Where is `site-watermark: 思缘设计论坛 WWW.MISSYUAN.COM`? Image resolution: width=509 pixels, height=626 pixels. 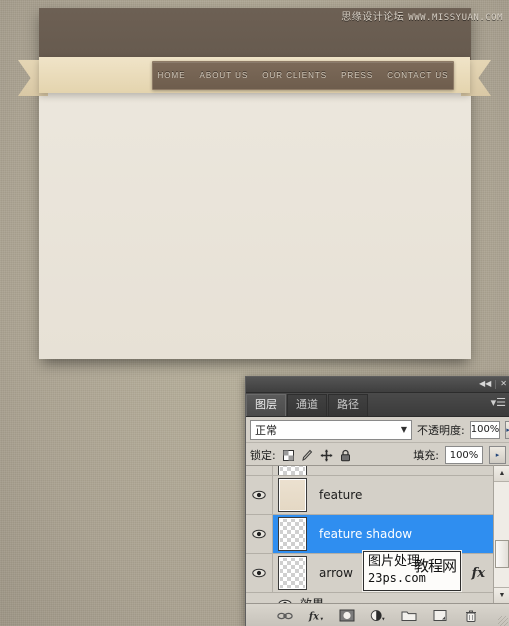 site-watermark: 思缘设计论坛 WWW.MISSYUAN.COM is located at coordinates (422, 15).